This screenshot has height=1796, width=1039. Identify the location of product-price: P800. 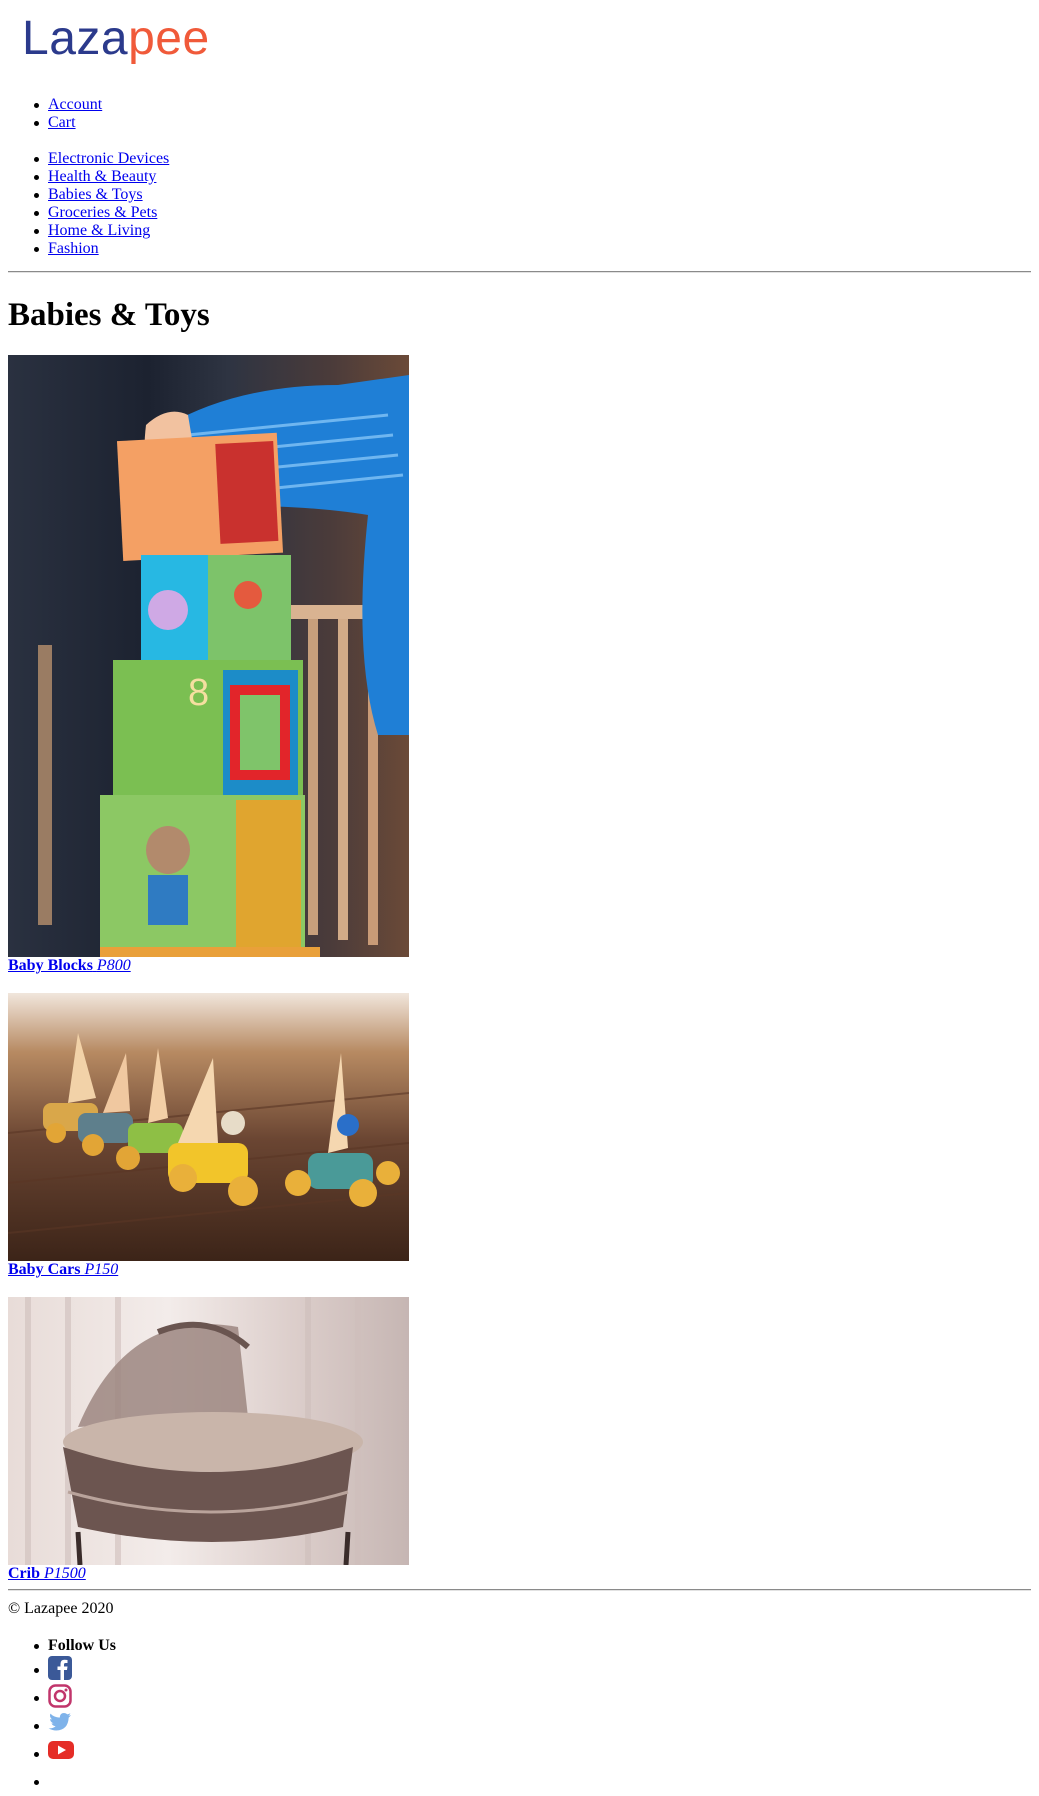
(113, 965).